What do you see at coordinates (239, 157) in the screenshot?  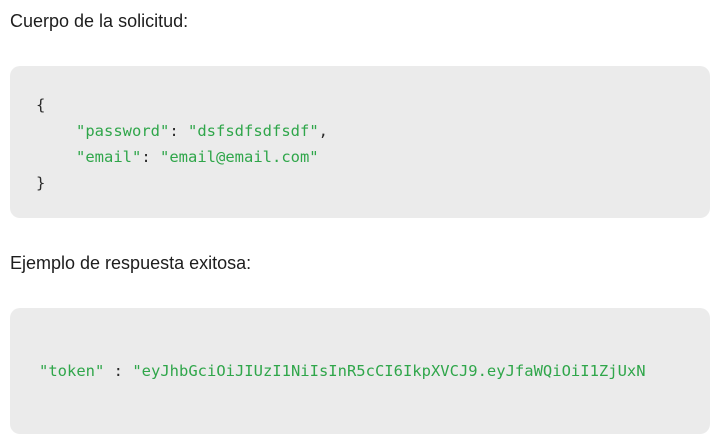 I see `email-value: "email@email.com"` at bounding box center [239, 157].